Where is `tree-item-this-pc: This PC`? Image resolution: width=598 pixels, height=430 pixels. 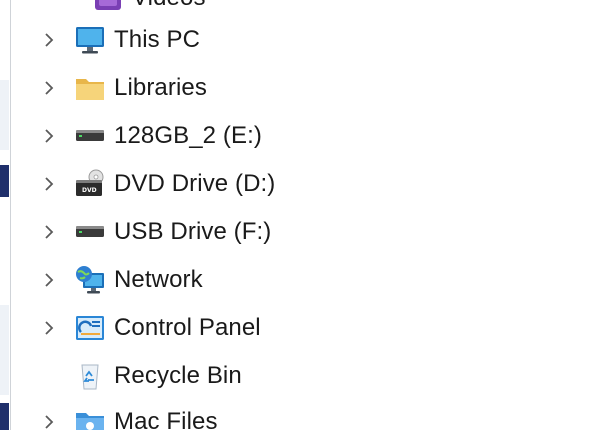 tree-item-this-pc: This PC is located at coordinates (316, 40).